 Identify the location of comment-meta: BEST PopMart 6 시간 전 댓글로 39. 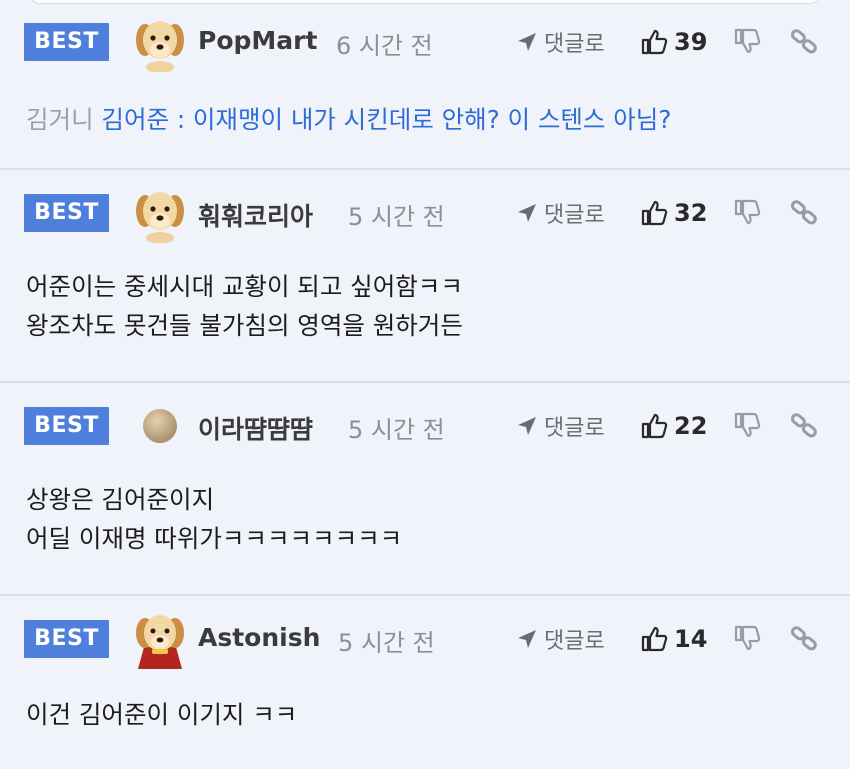
(425, 42).